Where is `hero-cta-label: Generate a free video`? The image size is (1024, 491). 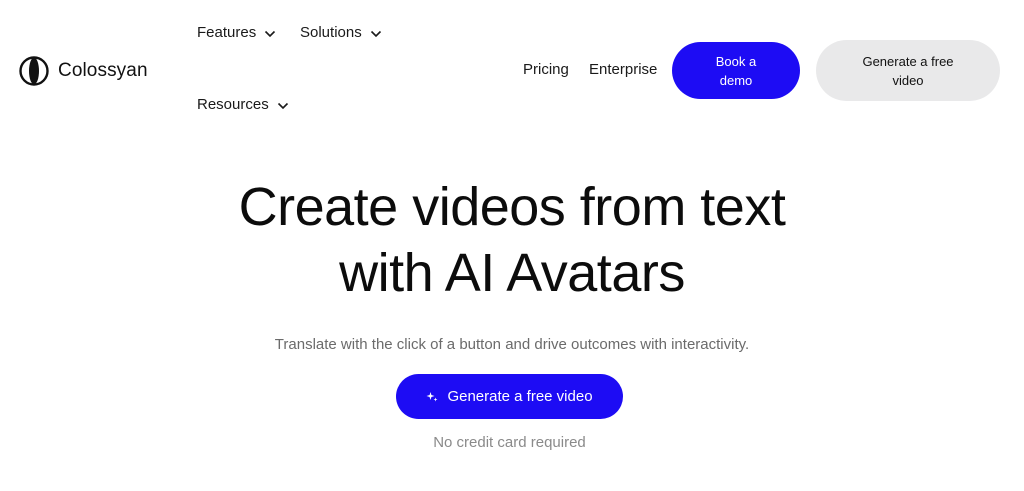
hero-cta-label: Generate a free video is located at coordinates (520, 396).